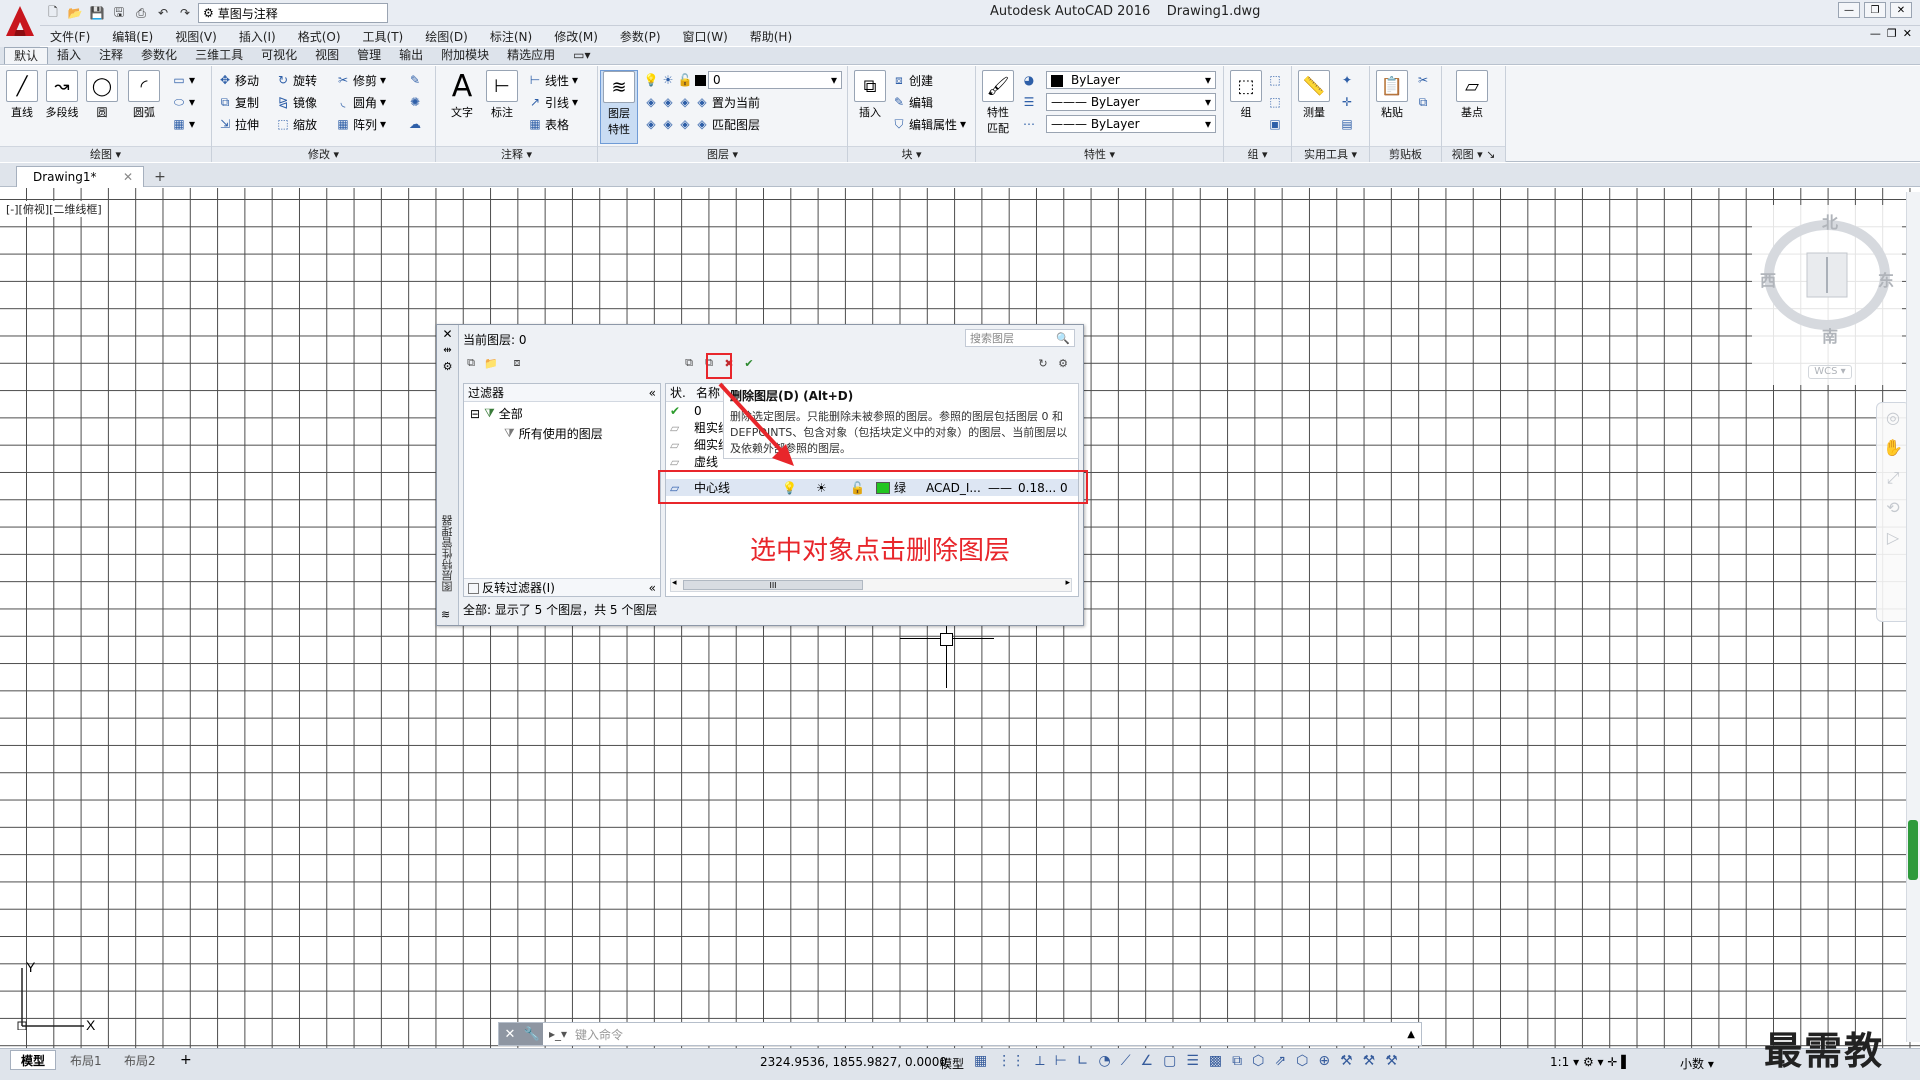  Describe the element at coordinates (511, 36) in the screenshot. I see `menu-dimension: 标注(N)` at that location.